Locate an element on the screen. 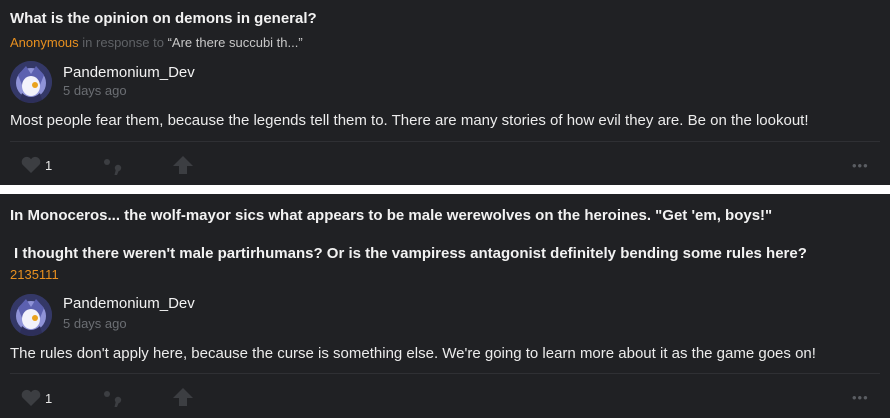 The width and height of the screenshot is (890, 418). question-meta: 2135111 is located at coordinates (34, 274).